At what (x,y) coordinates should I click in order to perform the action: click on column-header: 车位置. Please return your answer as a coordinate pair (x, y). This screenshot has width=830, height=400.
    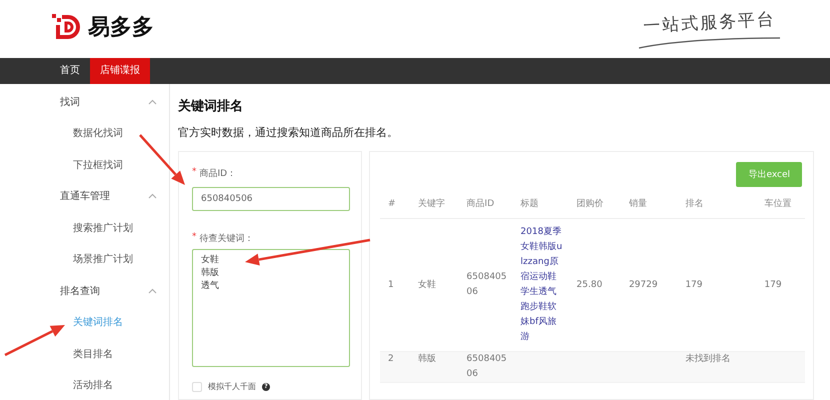
    Looking at the image, I should click on (780, 203).